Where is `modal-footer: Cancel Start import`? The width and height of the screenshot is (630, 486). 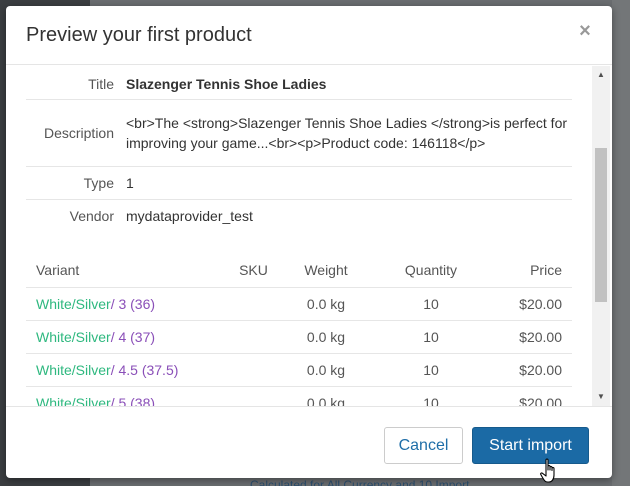 modal-footer: Cancel Start import is located at coordinates (309, 442).